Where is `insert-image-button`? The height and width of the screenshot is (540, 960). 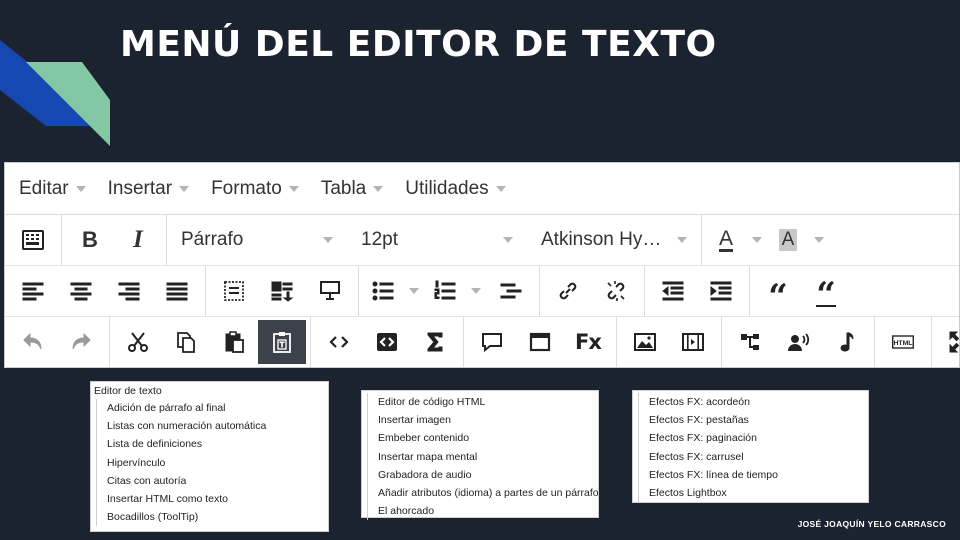 insert-image-button is located at coordinates (645, 342).